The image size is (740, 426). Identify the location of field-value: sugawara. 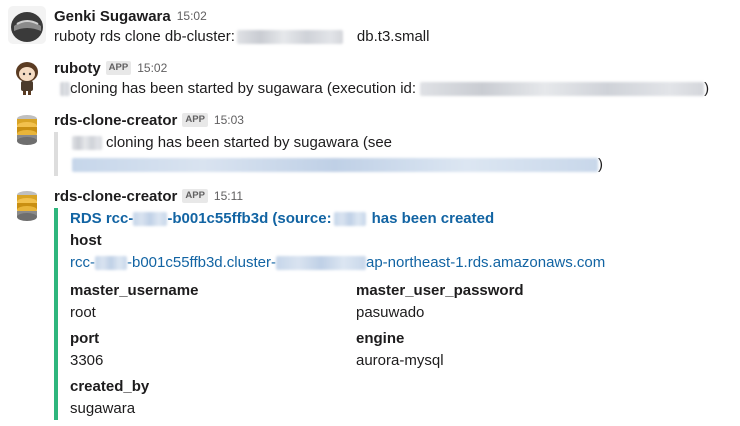
(103, 408).